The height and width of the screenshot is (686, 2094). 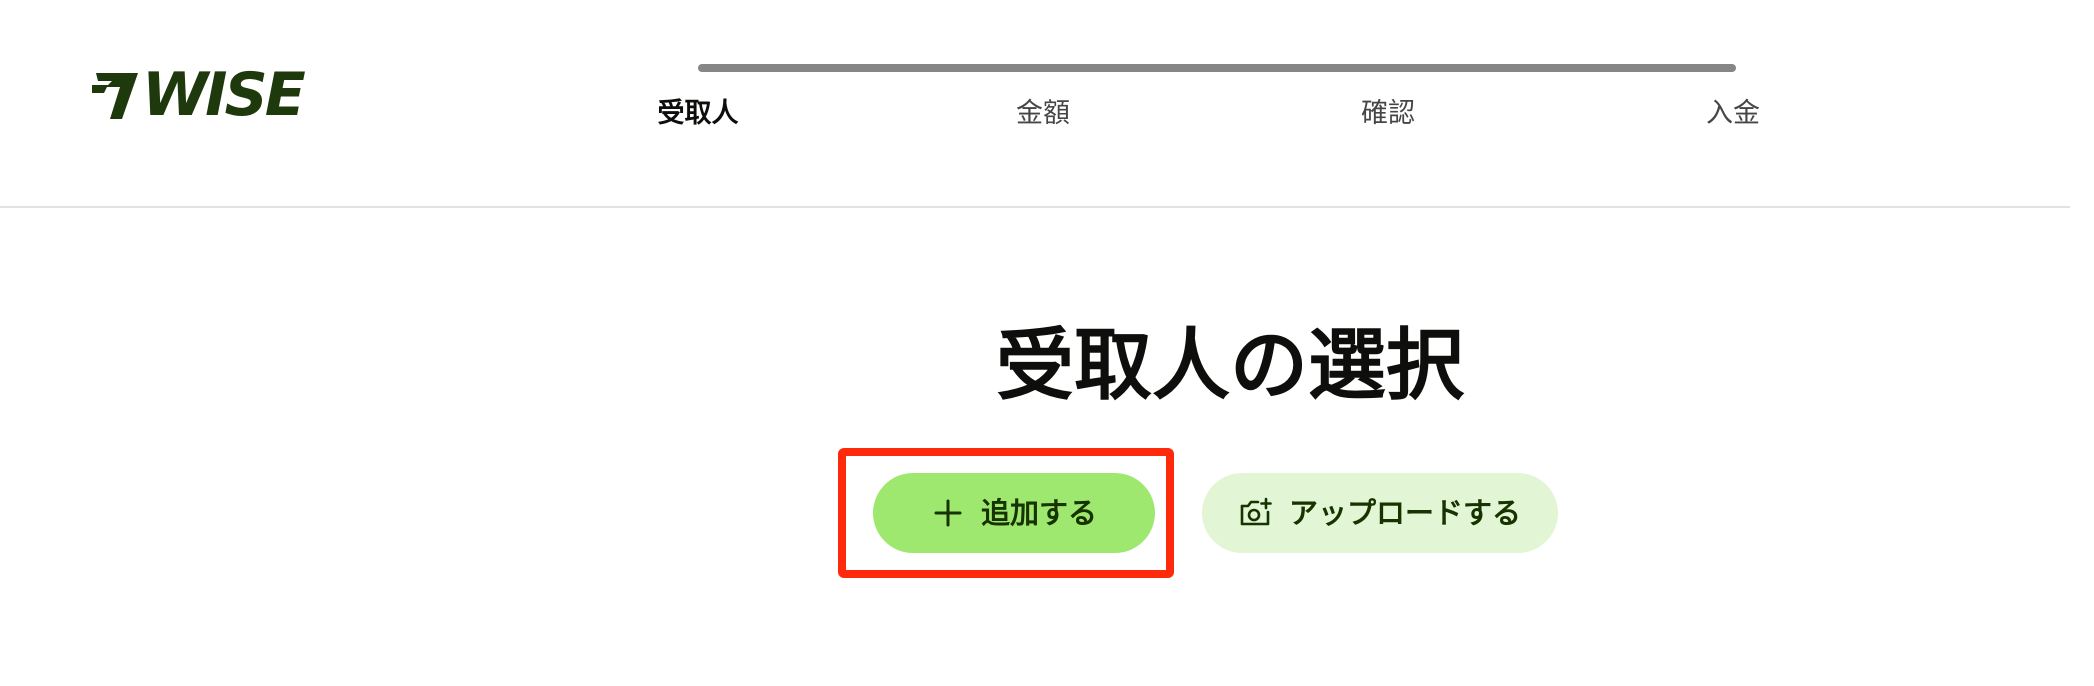 What do you see at coordinates (224, 95) in the screenshot?
I see `wise-logo-text: WISE` at bounding box center [224, 95].